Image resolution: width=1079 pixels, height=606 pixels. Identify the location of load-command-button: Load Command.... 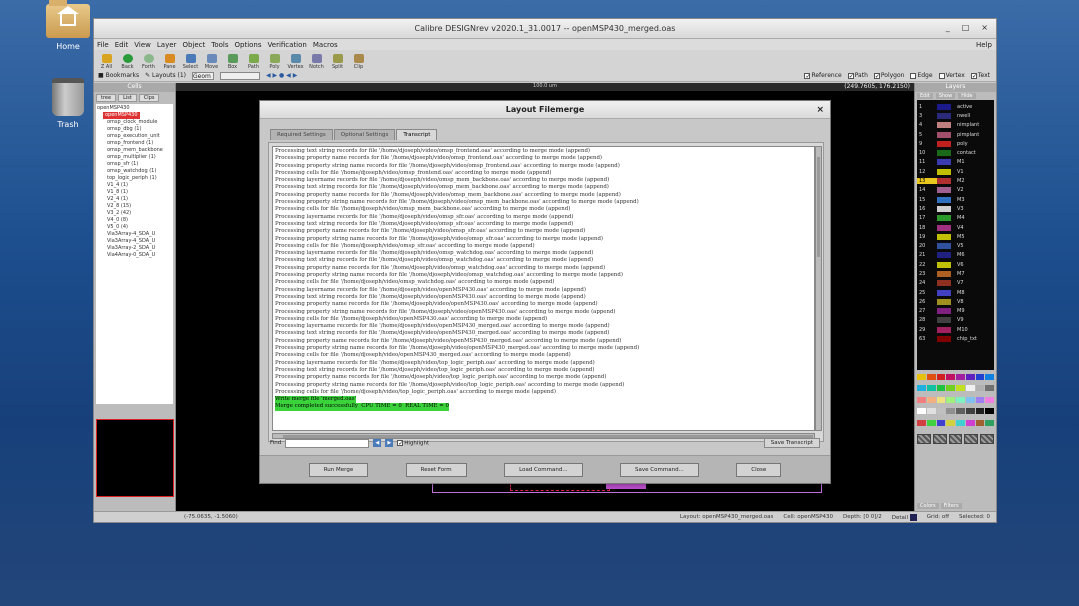
(543, 469).